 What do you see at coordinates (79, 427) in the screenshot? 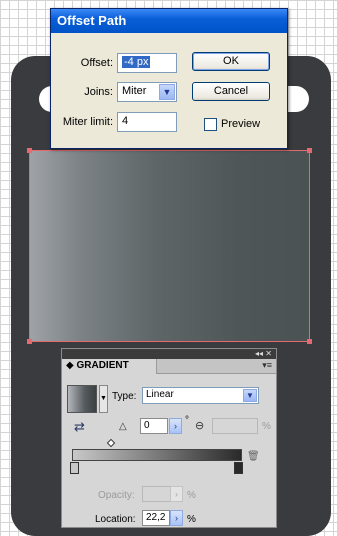
I see `reverse-gradient-icon: ⇄` at bounding box center [79, 427].